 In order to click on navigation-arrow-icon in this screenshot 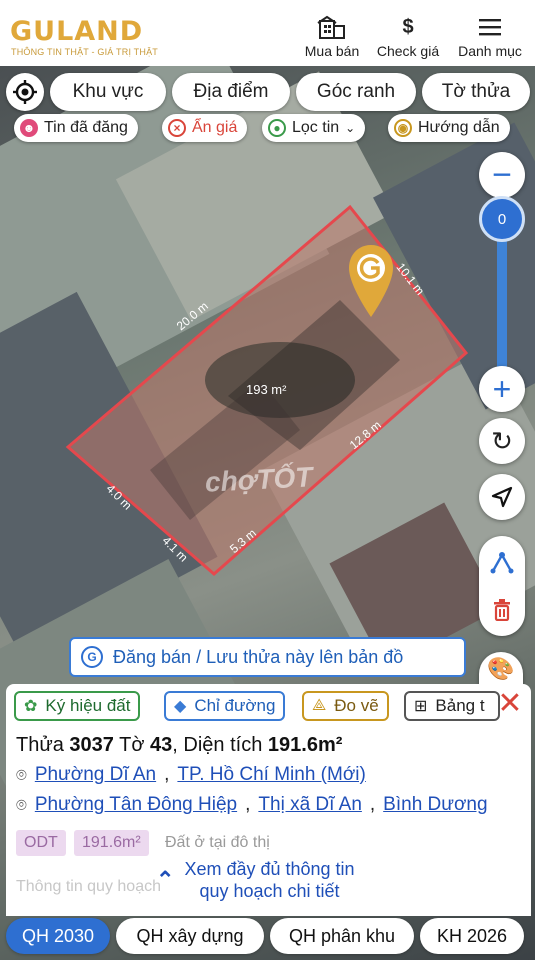, I will do `click(502, 497)`.